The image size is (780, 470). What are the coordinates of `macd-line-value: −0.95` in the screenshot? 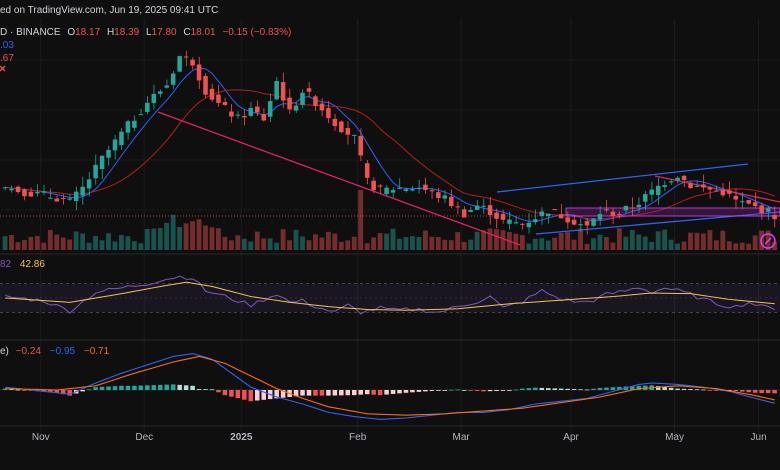 It's located at (63, 351).